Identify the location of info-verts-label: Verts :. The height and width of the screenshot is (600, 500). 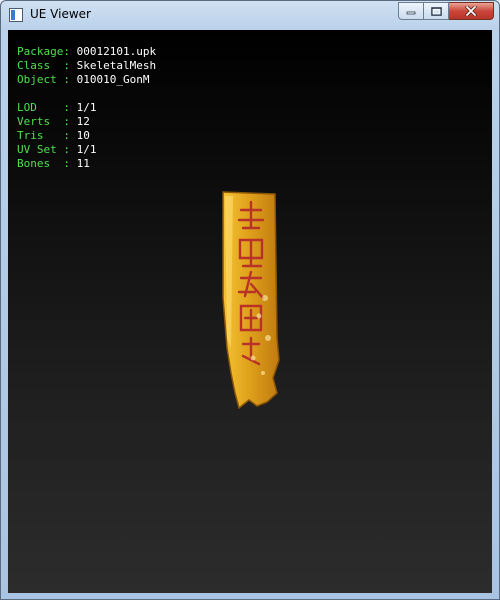
(47, 121).